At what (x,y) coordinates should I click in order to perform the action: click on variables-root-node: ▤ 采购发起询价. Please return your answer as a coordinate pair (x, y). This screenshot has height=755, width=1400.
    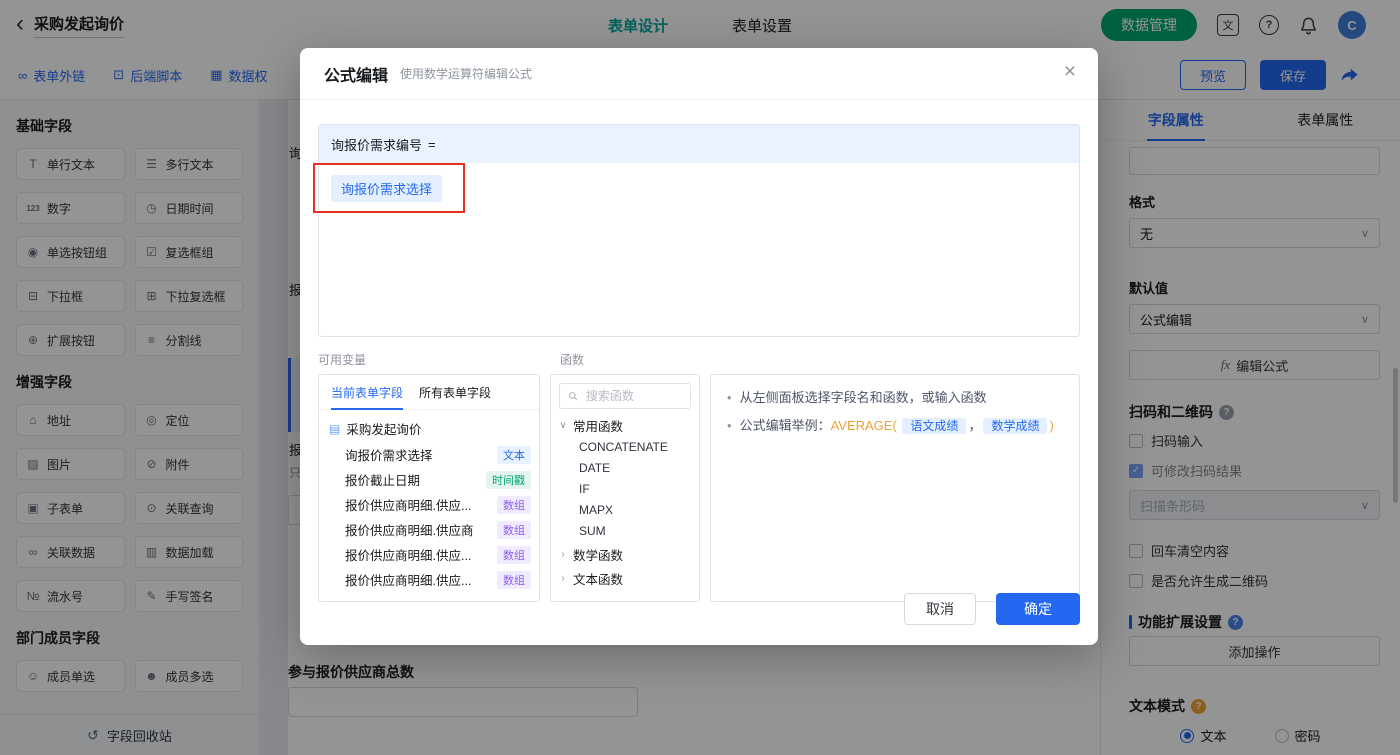
    Looking at the image, I should click on (429, 428).